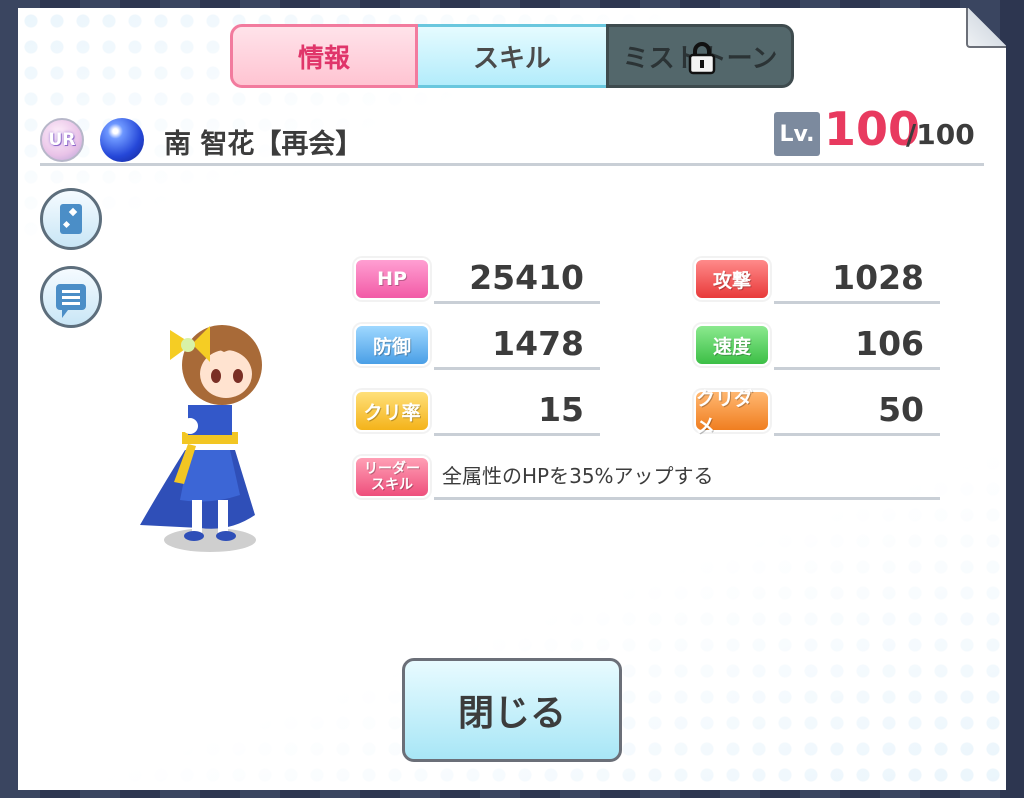 The width and height of the screenshot is (1024, 798). What do you see at coordinates (732, 279) in the screenshot?
I see `stat-attack-badge: 攻撃` at bounding box center [732, 279].